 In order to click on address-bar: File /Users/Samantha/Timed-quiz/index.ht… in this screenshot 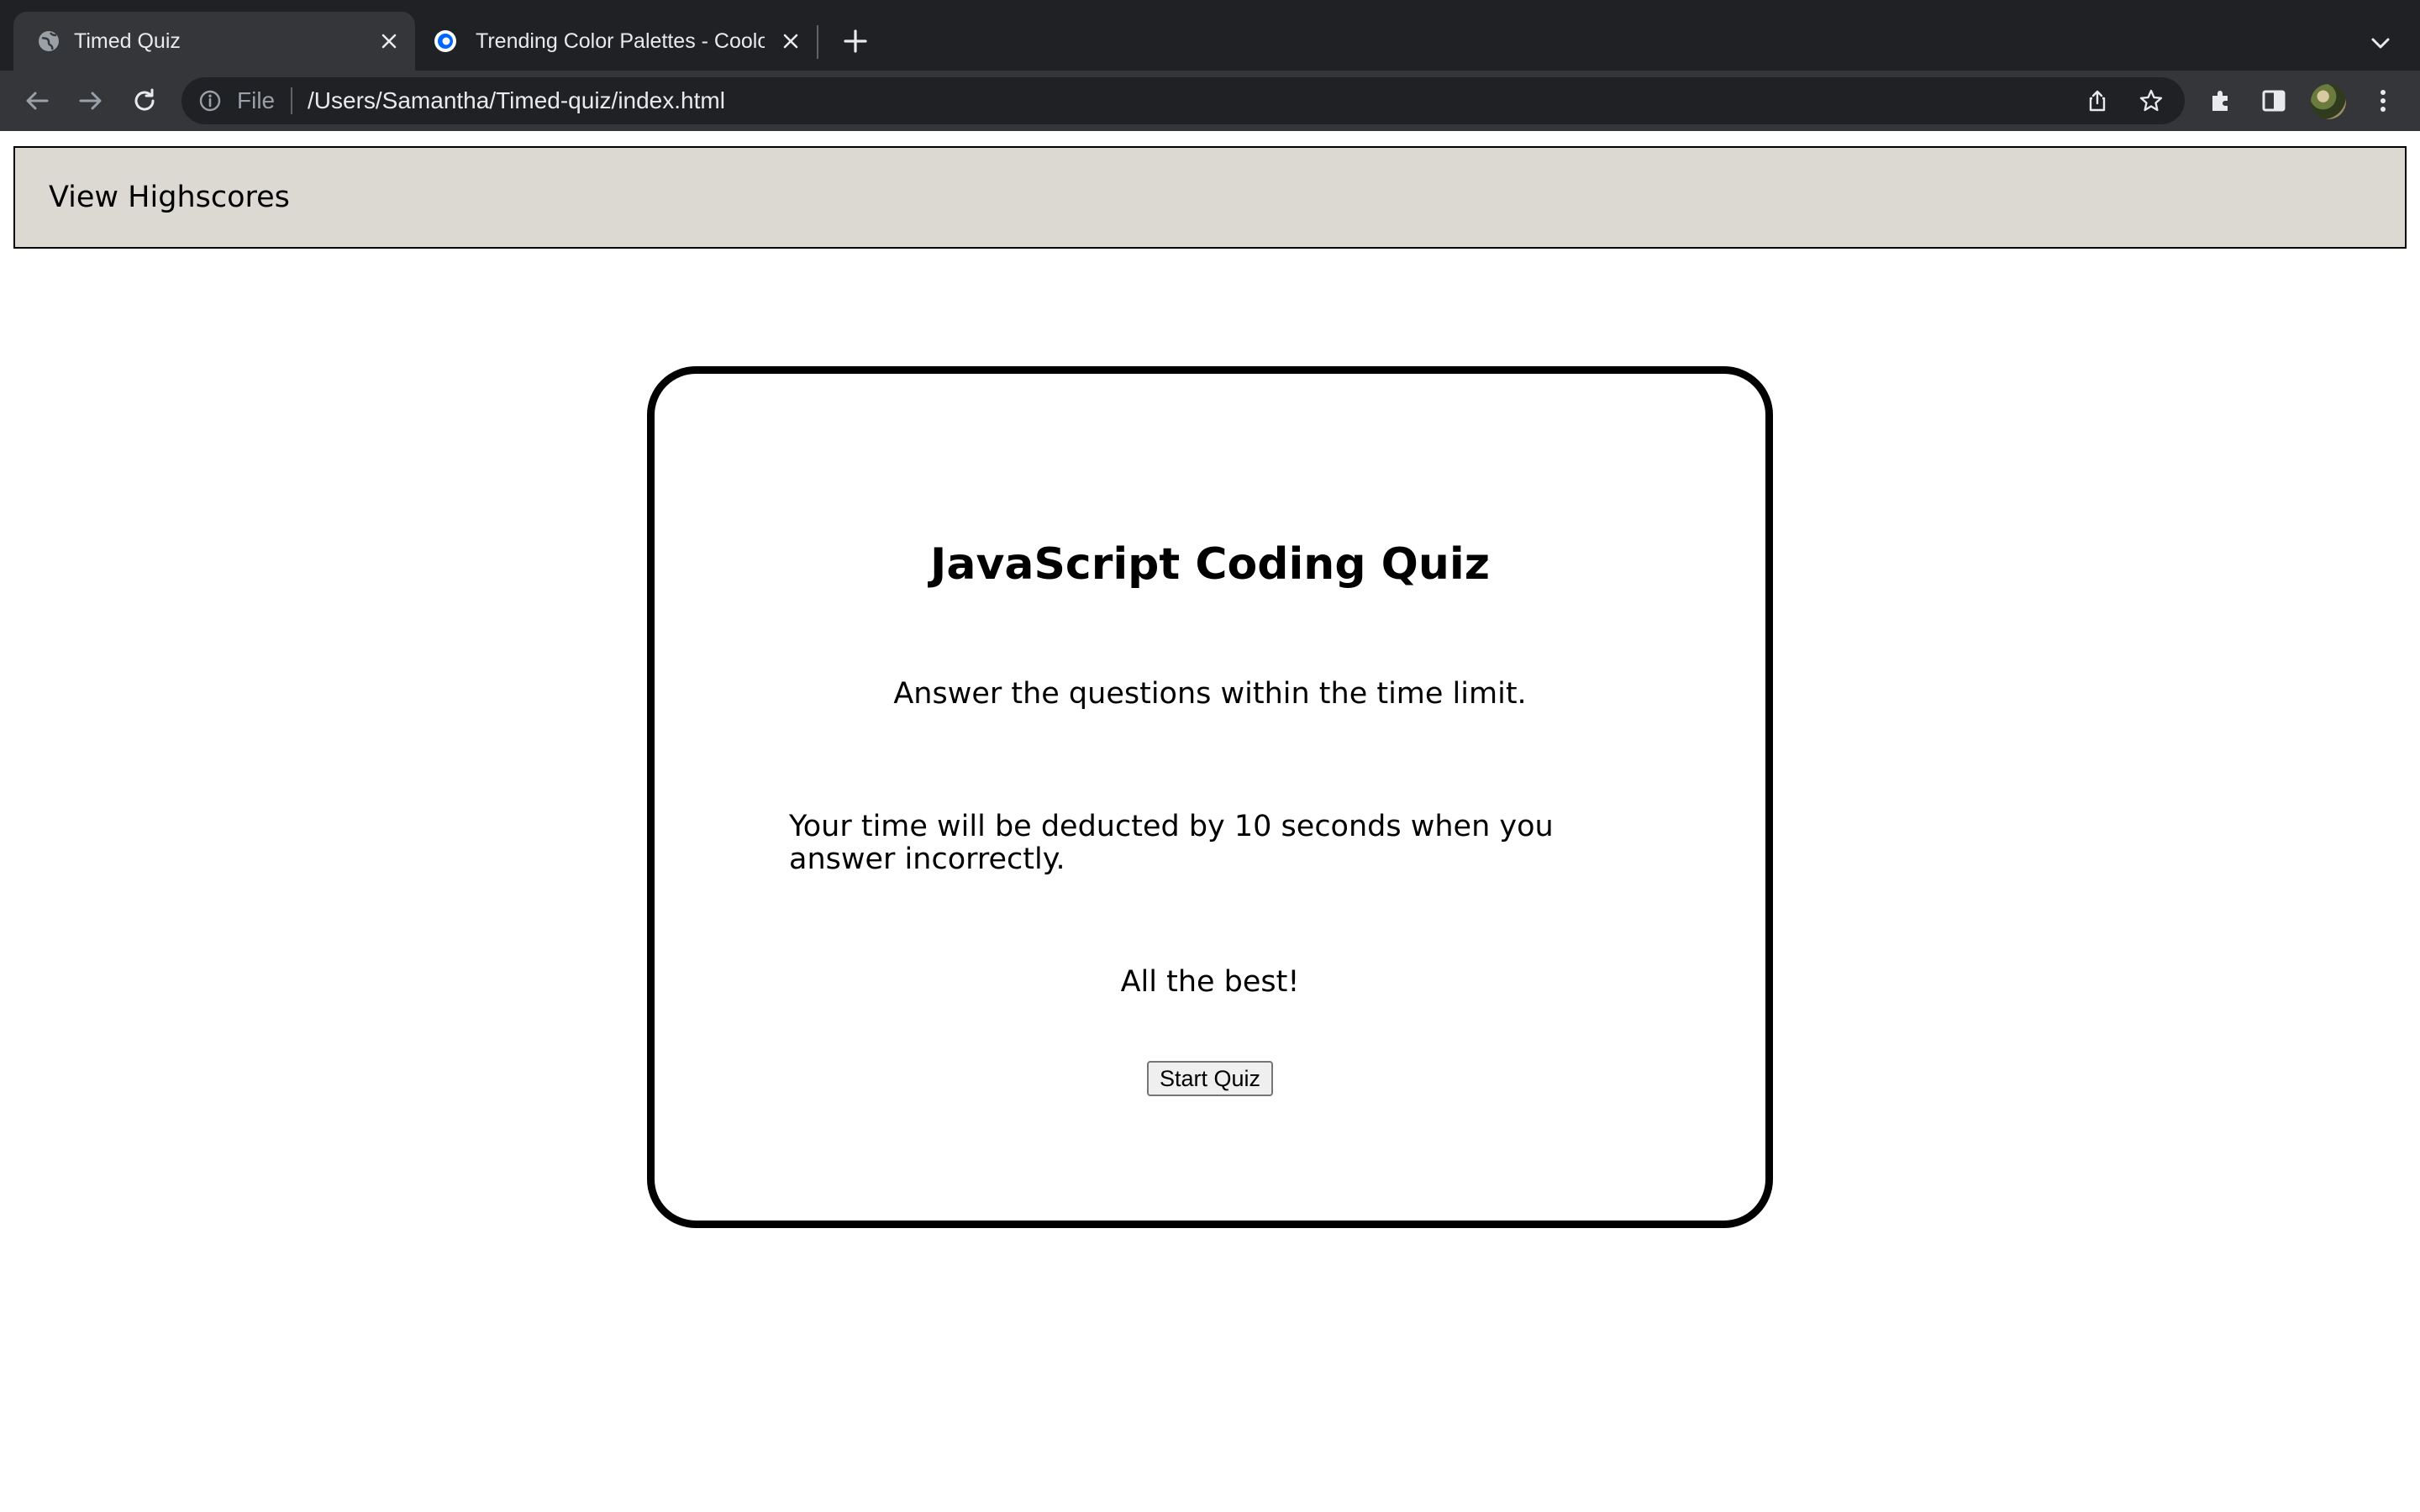, I will do `click(1183, 100)`.